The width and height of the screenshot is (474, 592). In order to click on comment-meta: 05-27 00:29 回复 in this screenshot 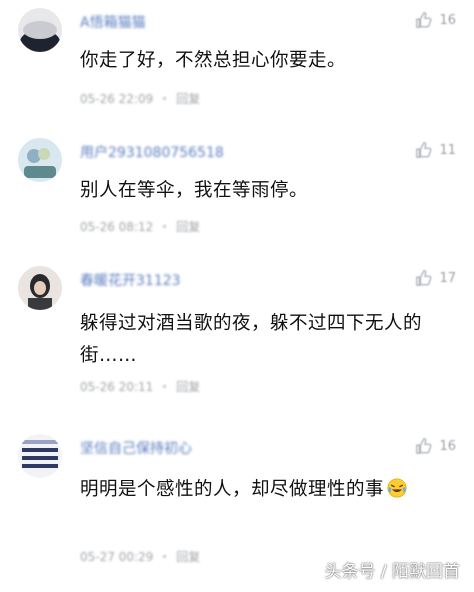, I will do `click(140, 556)`.